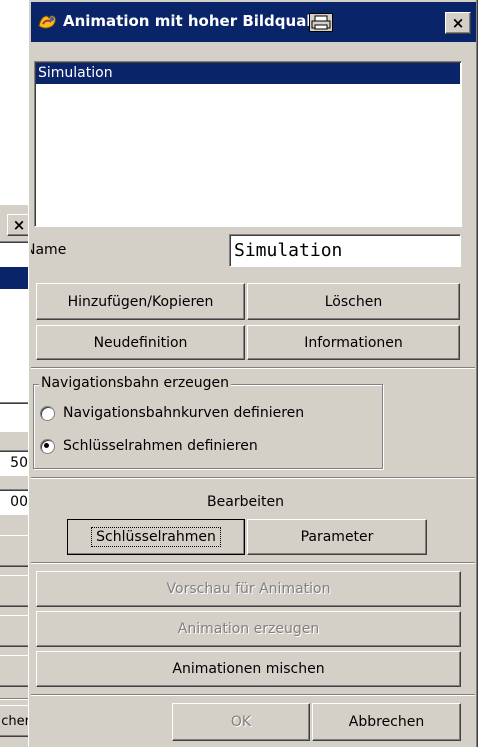 This screenshot has width=478, height=747. Describe the element at coordinates (76, 253) in the screenshot. I see `name-label: Name` at that location.